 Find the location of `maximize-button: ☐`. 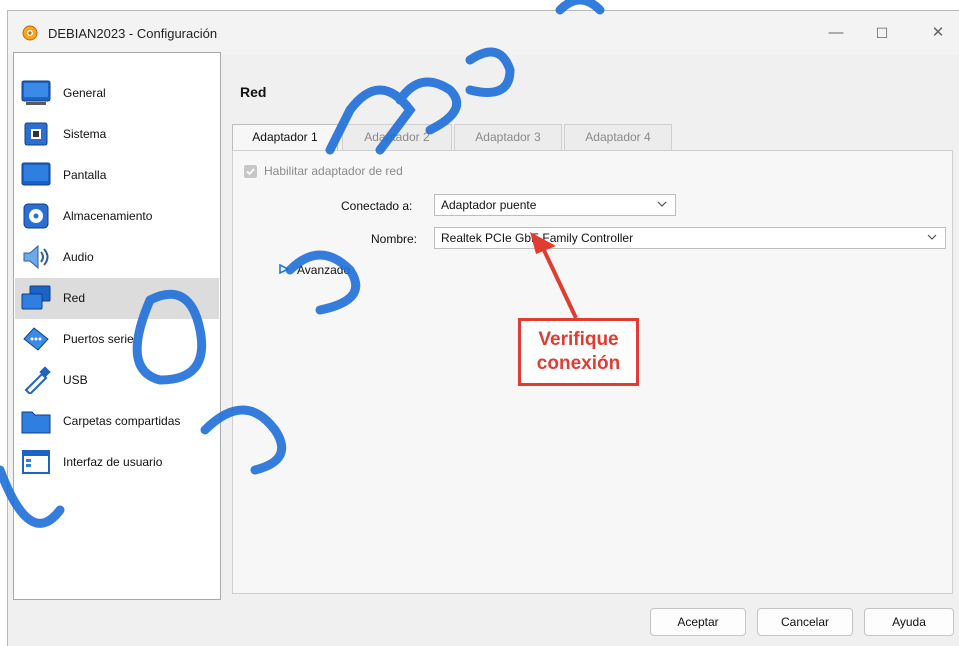

maximize-button: ☐ is located at coordinates (882, 33).